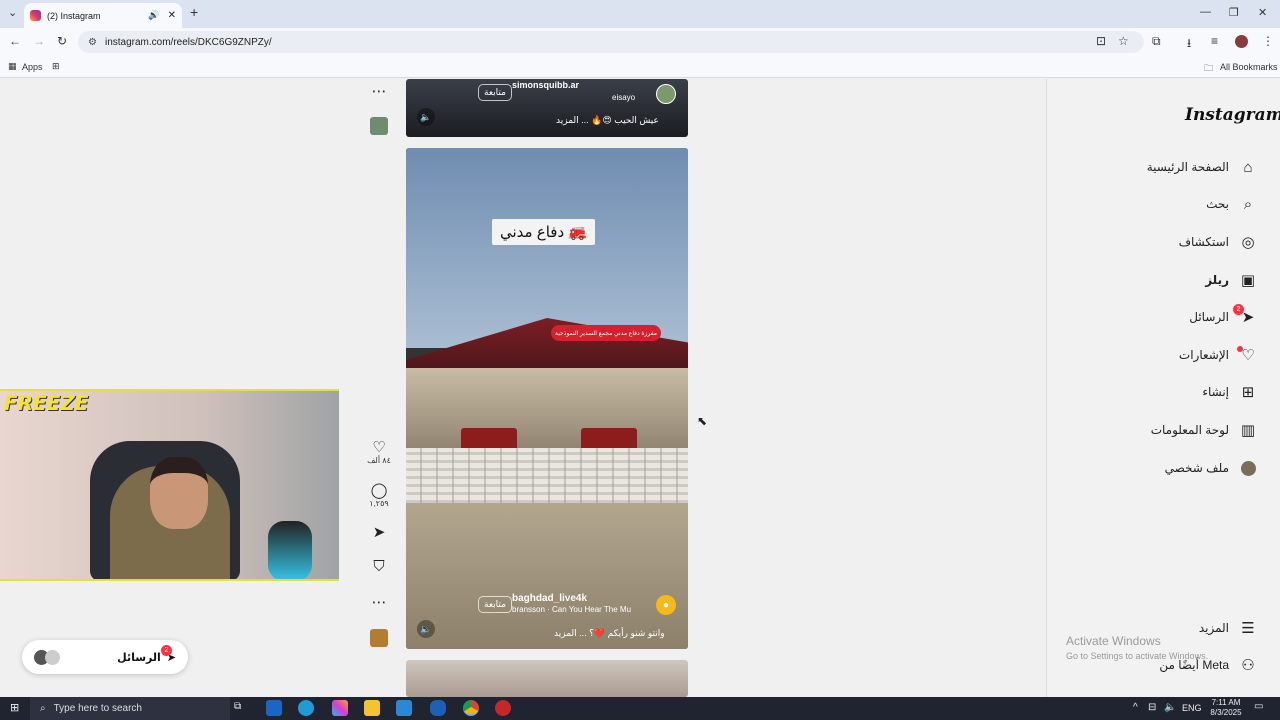 This screenshot has height=720, width=1280. What do you see at coordinates (1217, 204) in the screenshot?
I see `nav-search-label: بحث` at bounding box center [1217, 204].